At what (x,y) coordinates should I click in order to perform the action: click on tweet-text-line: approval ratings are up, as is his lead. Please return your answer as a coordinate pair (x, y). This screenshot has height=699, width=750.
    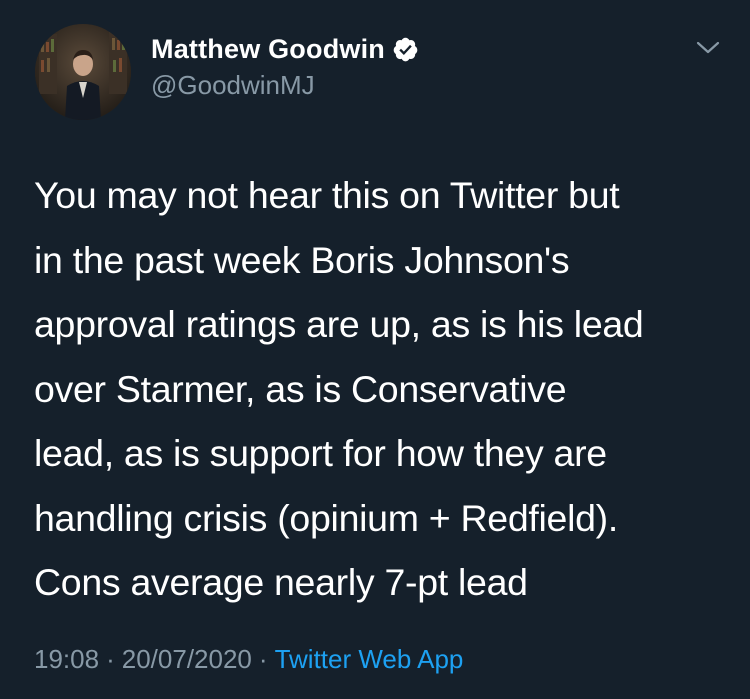
    Looking at the image, I should click on (339, 324).